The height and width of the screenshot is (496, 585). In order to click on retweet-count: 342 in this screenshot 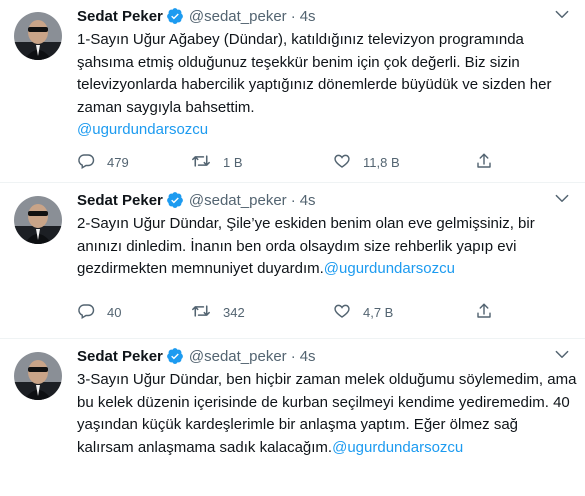, I will do `click(234, 312)`.